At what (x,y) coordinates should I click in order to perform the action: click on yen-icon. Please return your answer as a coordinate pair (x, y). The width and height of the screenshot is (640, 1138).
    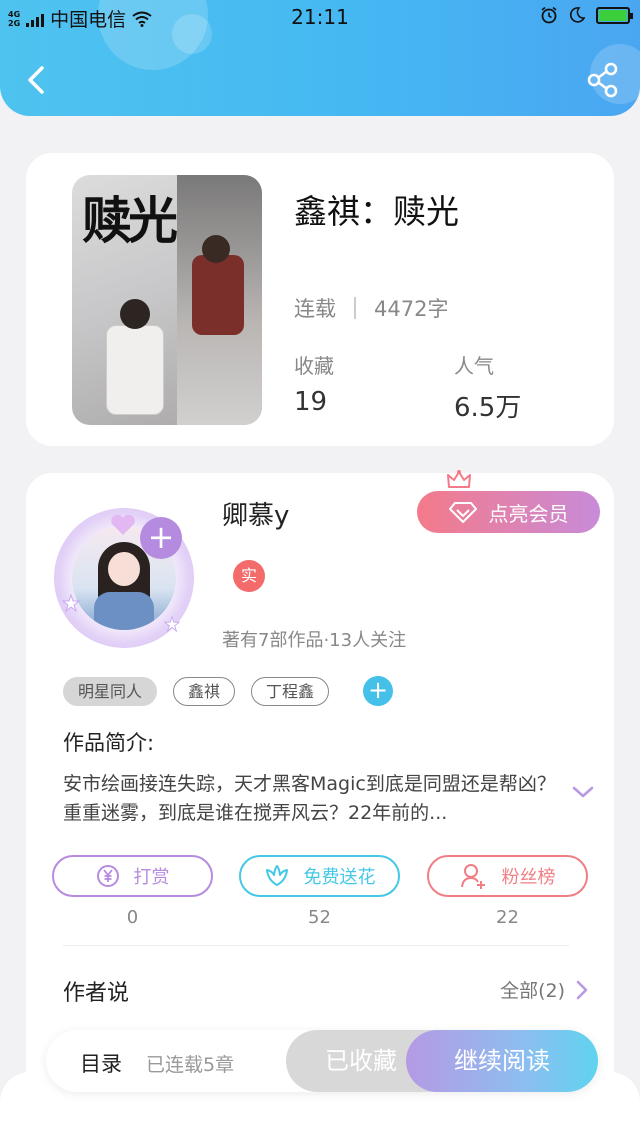
    Looking at the image, I should click on (107, 876).